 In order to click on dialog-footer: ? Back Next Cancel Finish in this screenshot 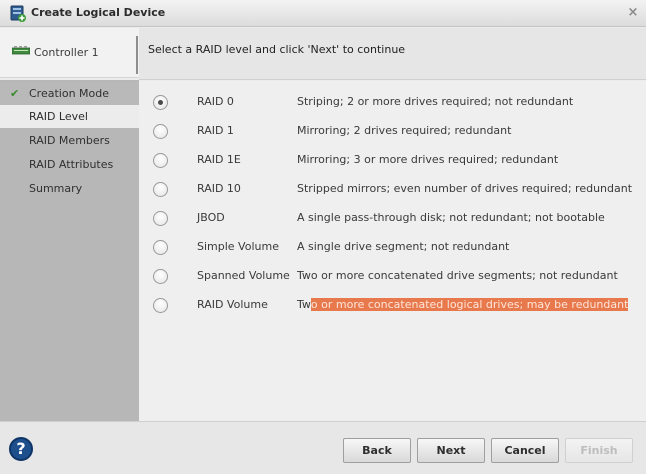, I will do `click(323, 447)`.